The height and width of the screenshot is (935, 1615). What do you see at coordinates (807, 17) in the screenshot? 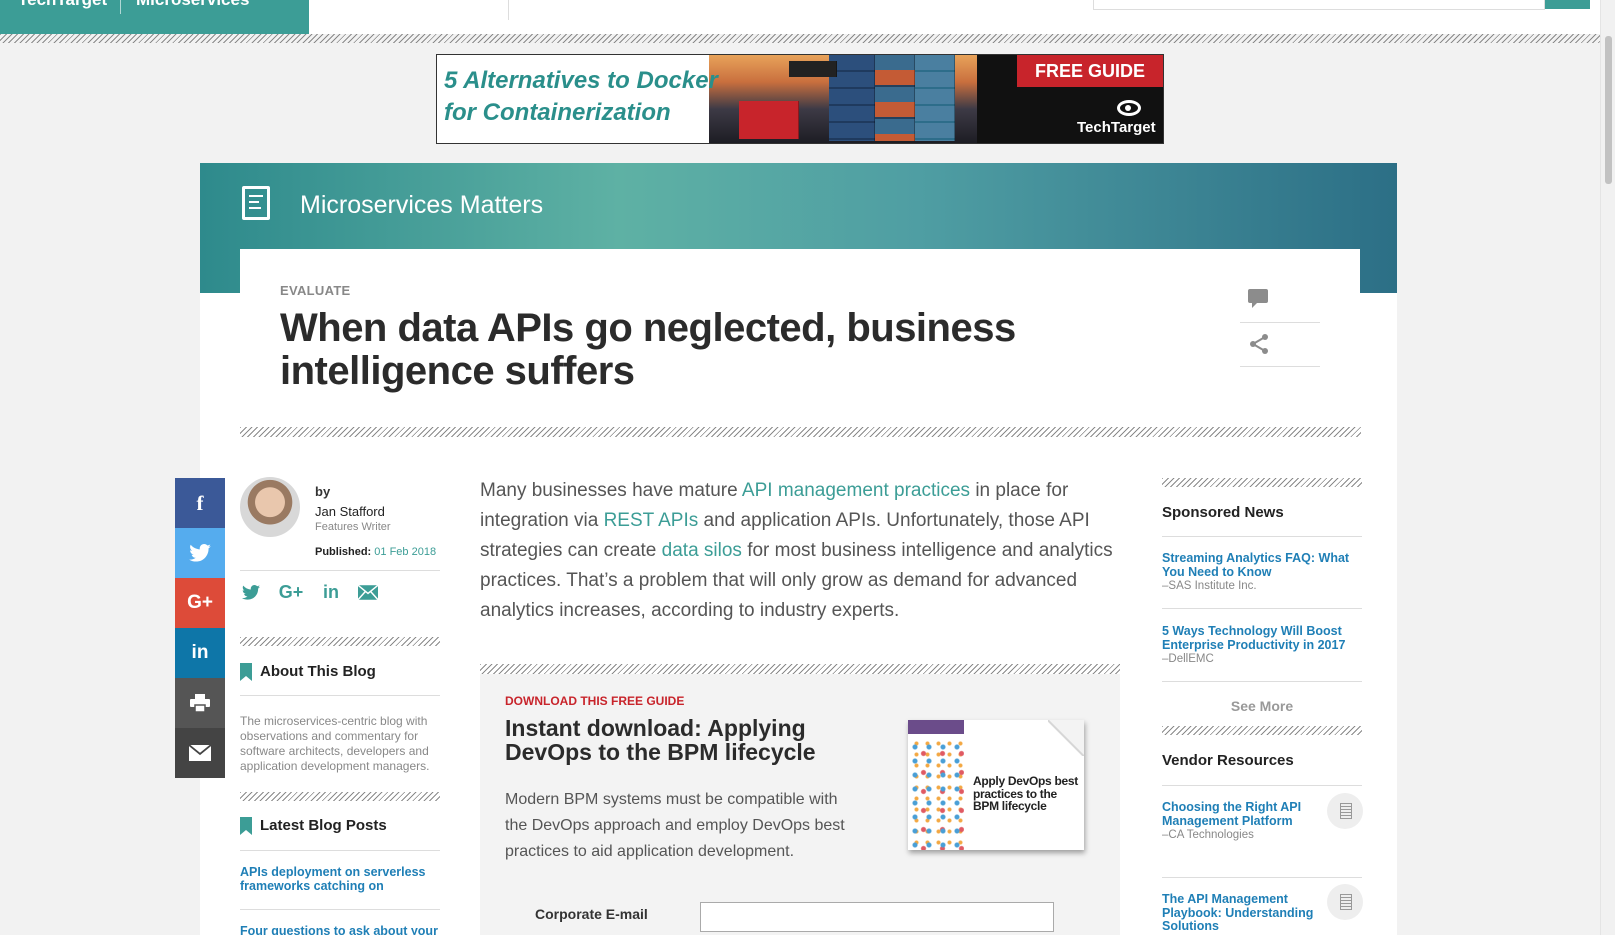
I see `top-navigation-bar: TechTarget Microservices` at bounding box center [807, 17].